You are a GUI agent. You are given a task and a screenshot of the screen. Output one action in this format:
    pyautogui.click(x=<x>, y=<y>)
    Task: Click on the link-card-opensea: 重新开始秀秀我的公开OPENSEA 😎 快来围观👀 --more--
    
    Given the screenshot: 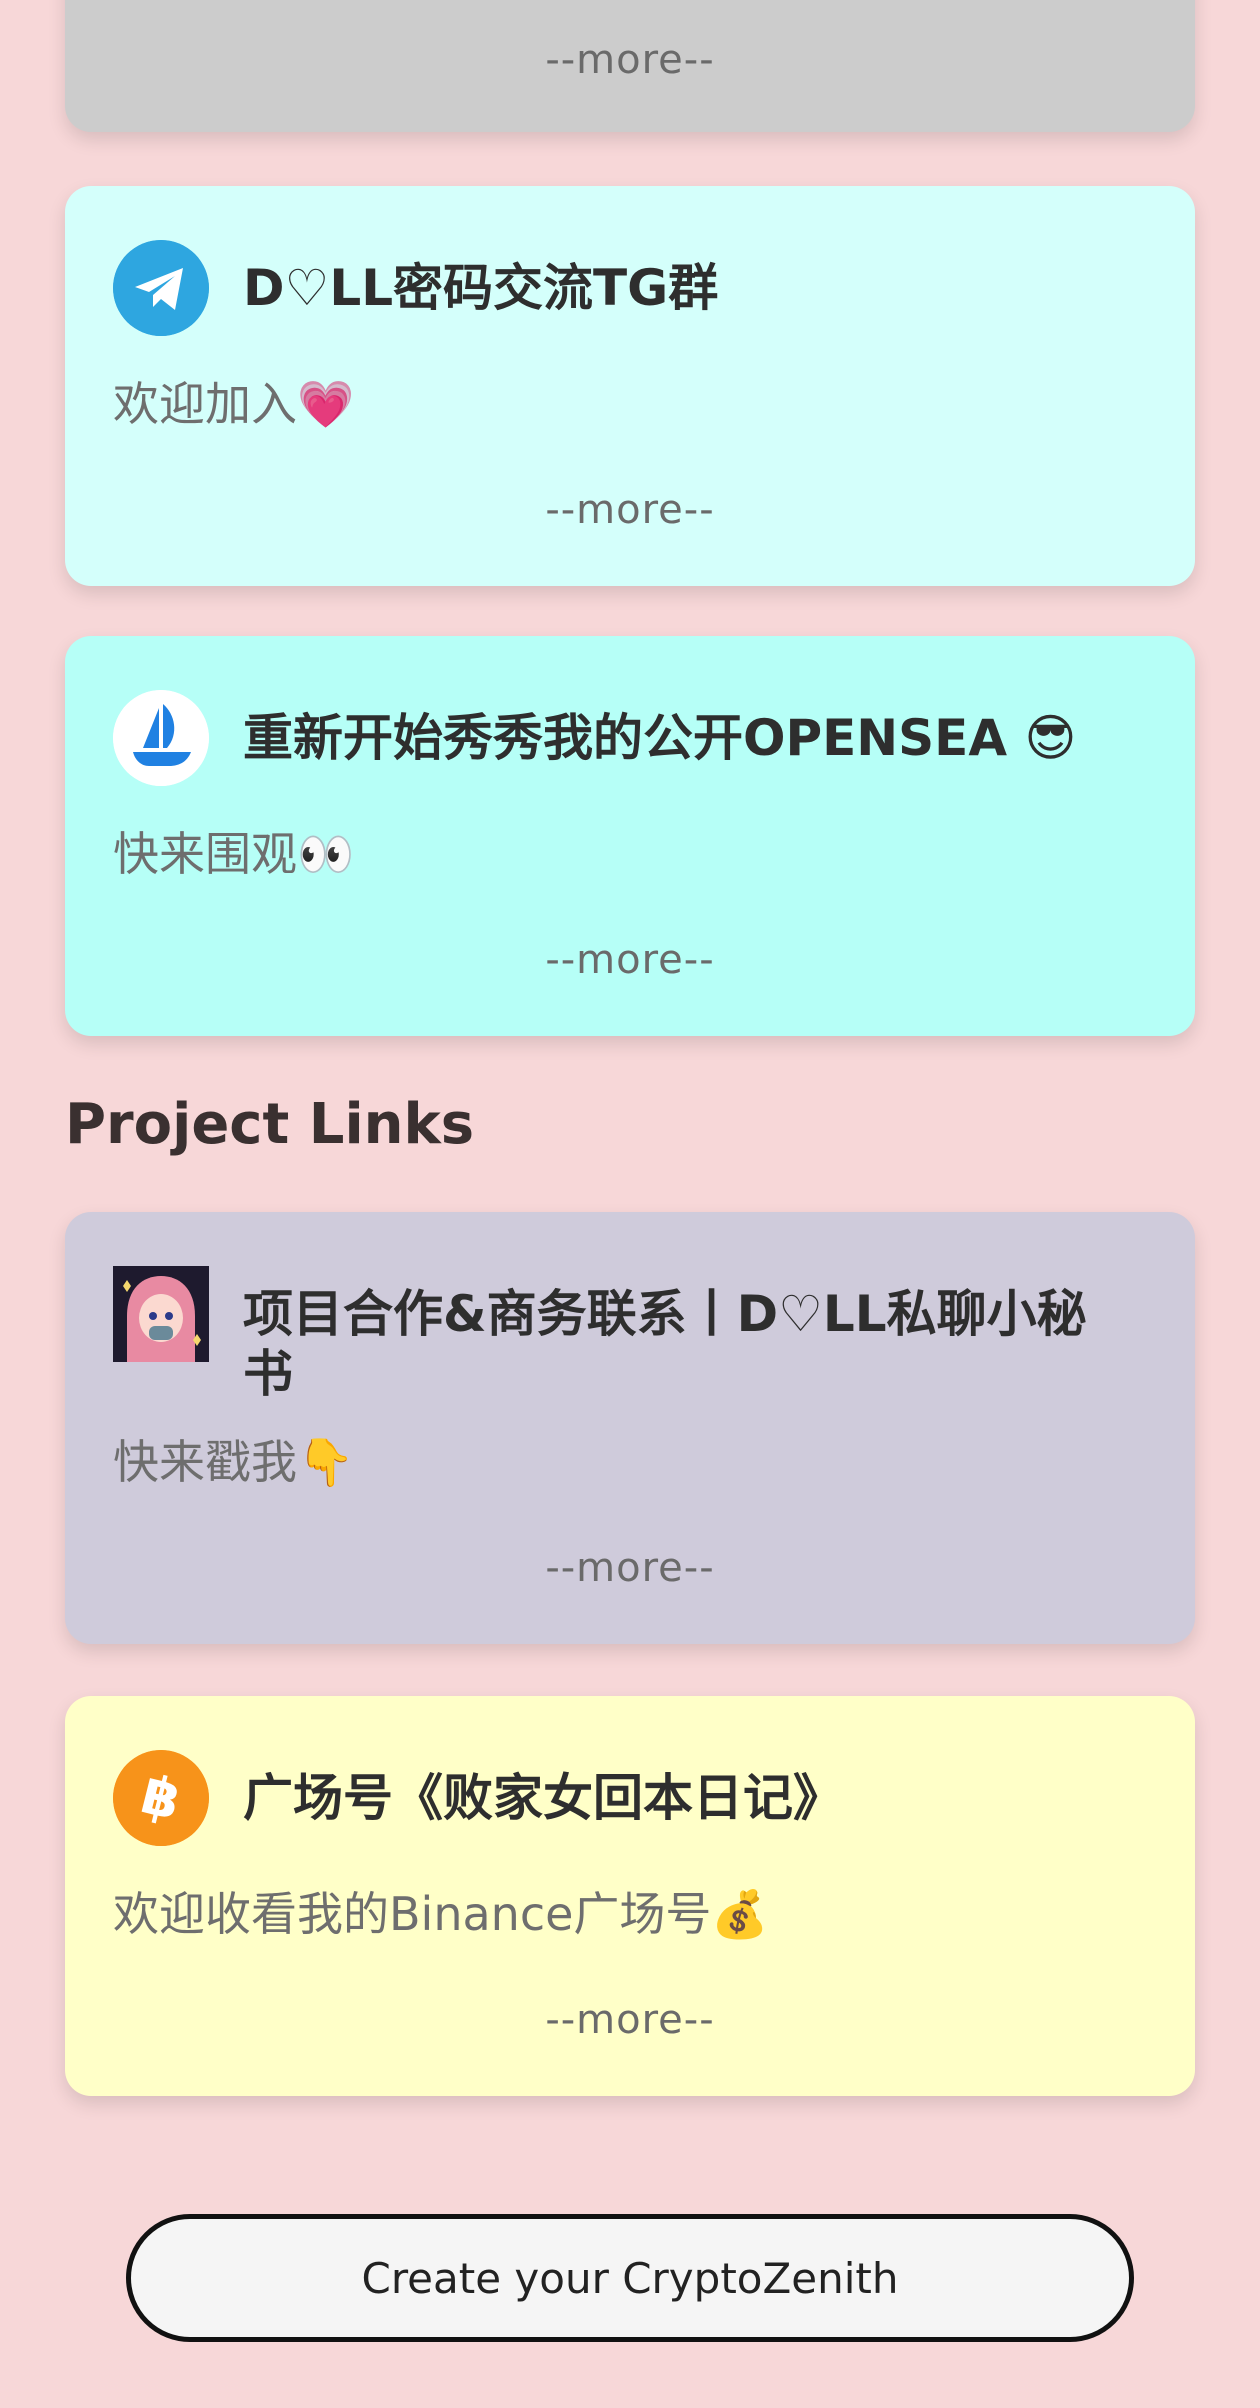 What is the action you would take?
    pyautogui.click(x=630, y=836)
    